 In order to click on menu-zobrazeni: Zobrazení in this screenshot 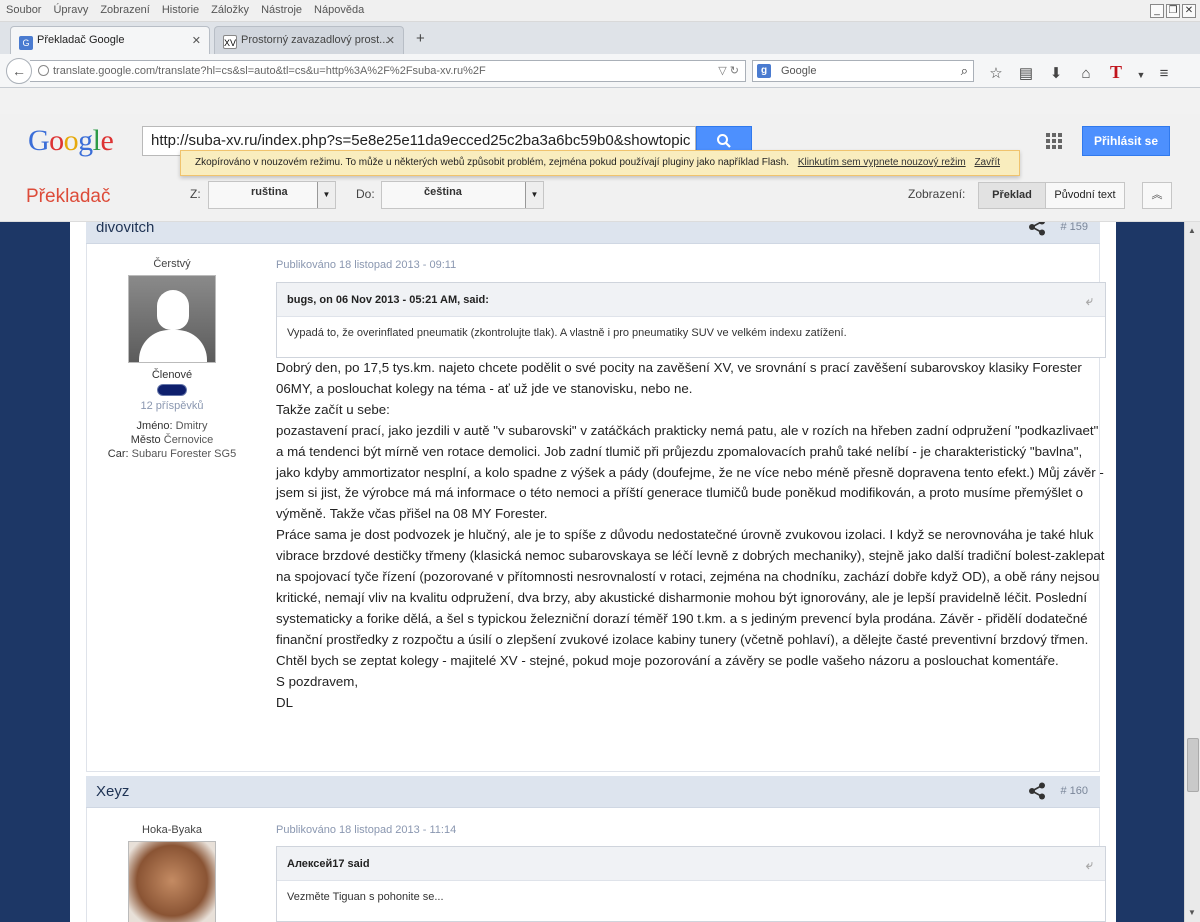, I will do `click(125, 8)`.